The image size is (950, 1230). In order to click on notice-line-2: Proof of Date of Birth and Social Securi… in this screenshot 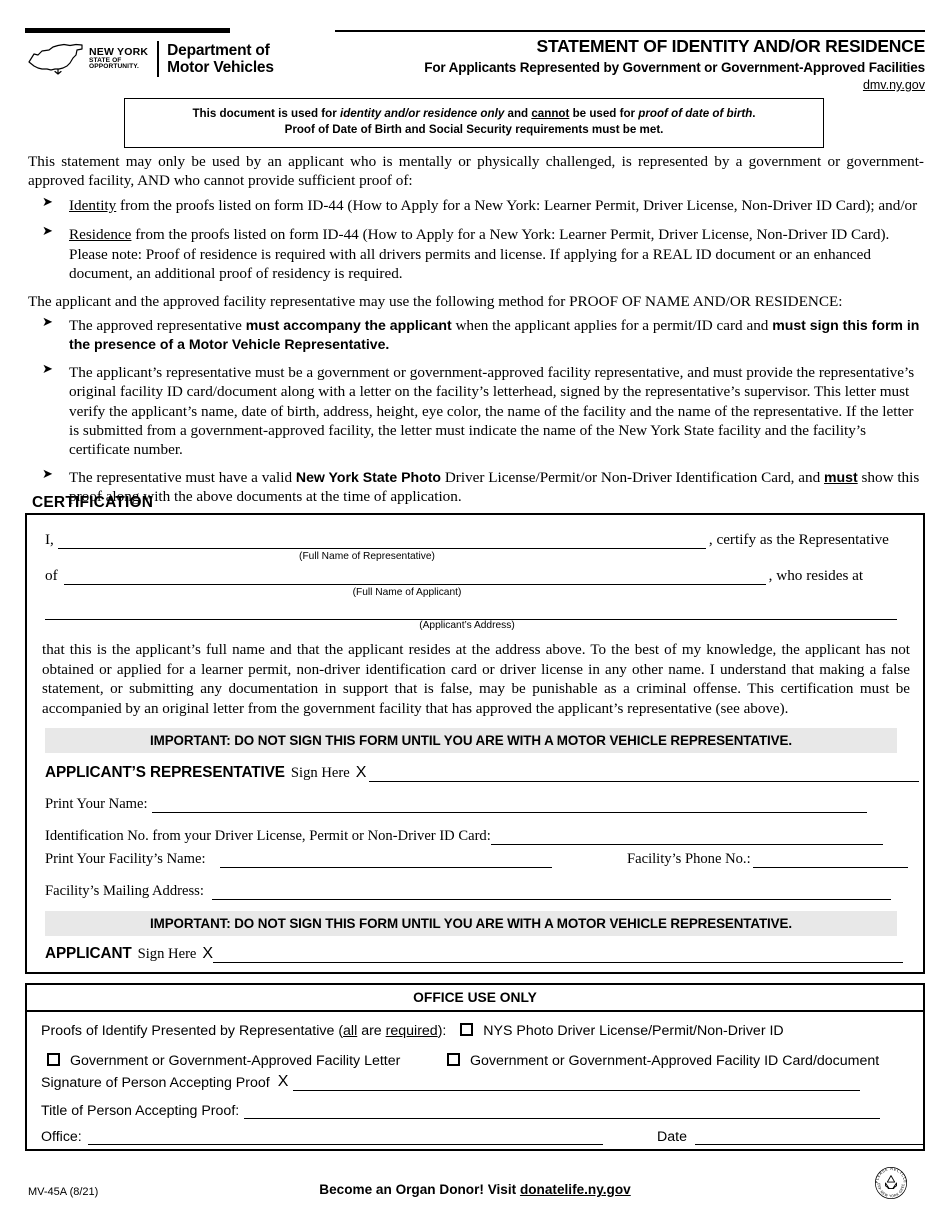, I will do `click(474, 130)`.